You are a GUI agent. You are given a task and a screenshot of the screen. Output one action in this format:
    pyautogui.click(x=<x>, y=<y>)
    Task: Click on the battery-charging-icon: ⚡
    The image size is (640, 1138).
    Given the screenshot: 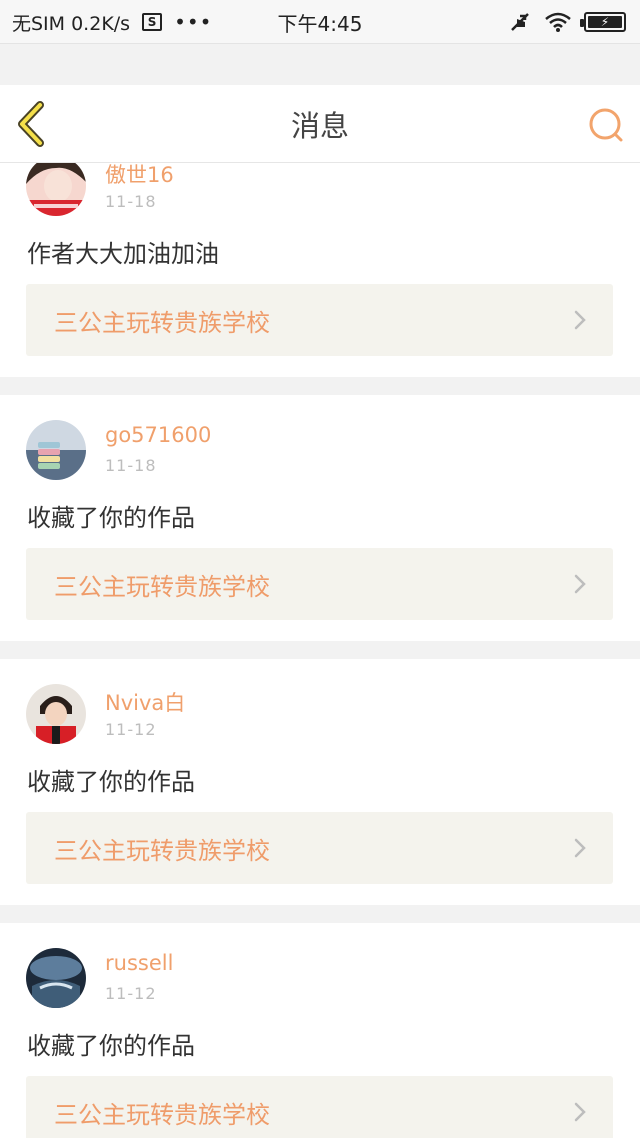 What is the action you would take?
    pyautogui.click(x=603, y=22)
    